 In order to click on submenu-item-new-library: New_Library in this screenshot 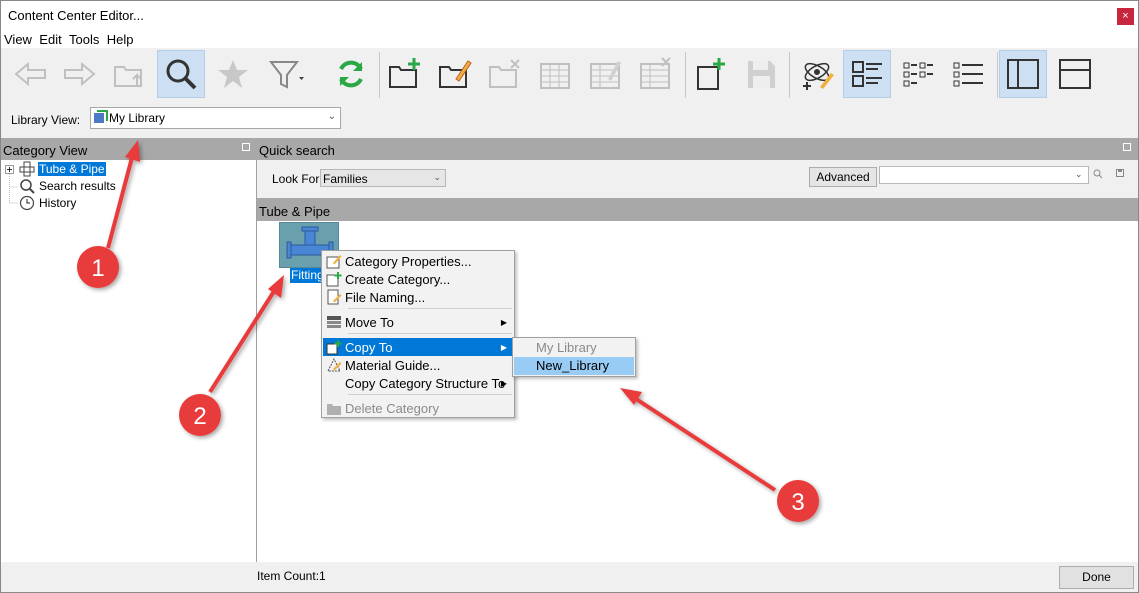, I will do `click(574, 366)`.